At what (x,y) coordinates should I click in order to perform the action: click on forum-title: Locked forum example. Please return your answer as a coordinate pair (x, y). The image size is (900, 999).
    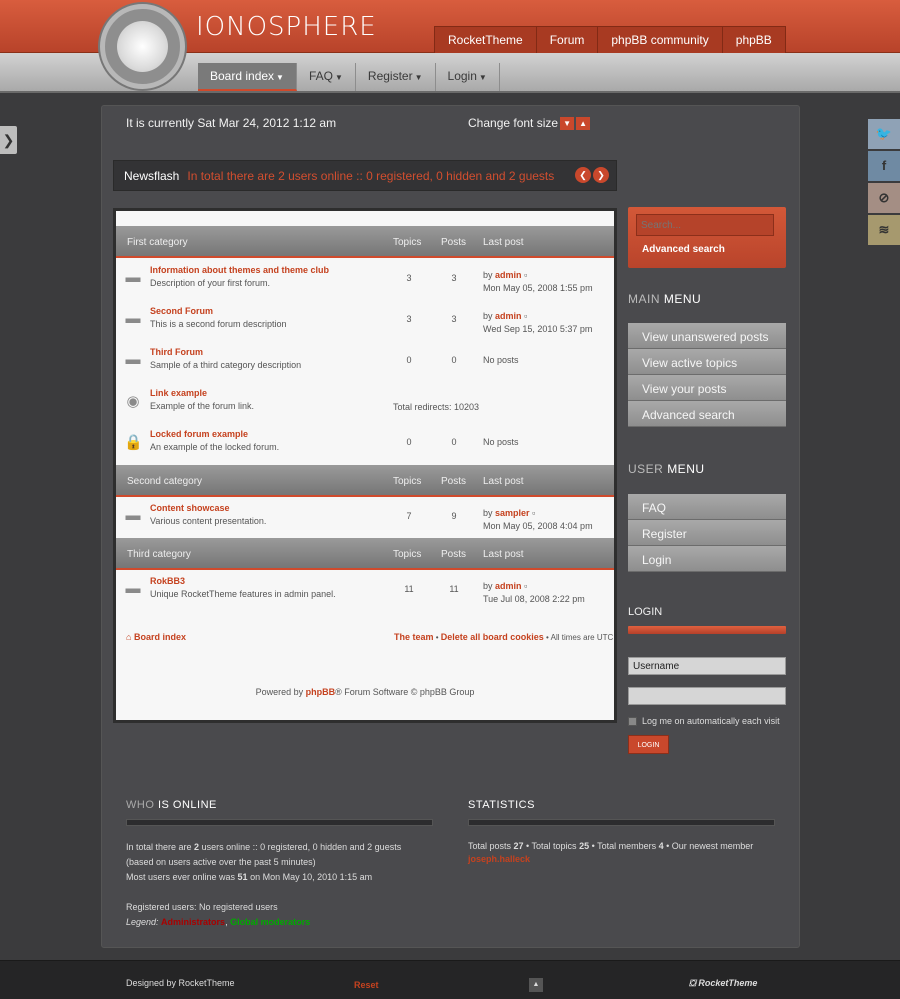
    Looking at the image, I should click on (199, 434).